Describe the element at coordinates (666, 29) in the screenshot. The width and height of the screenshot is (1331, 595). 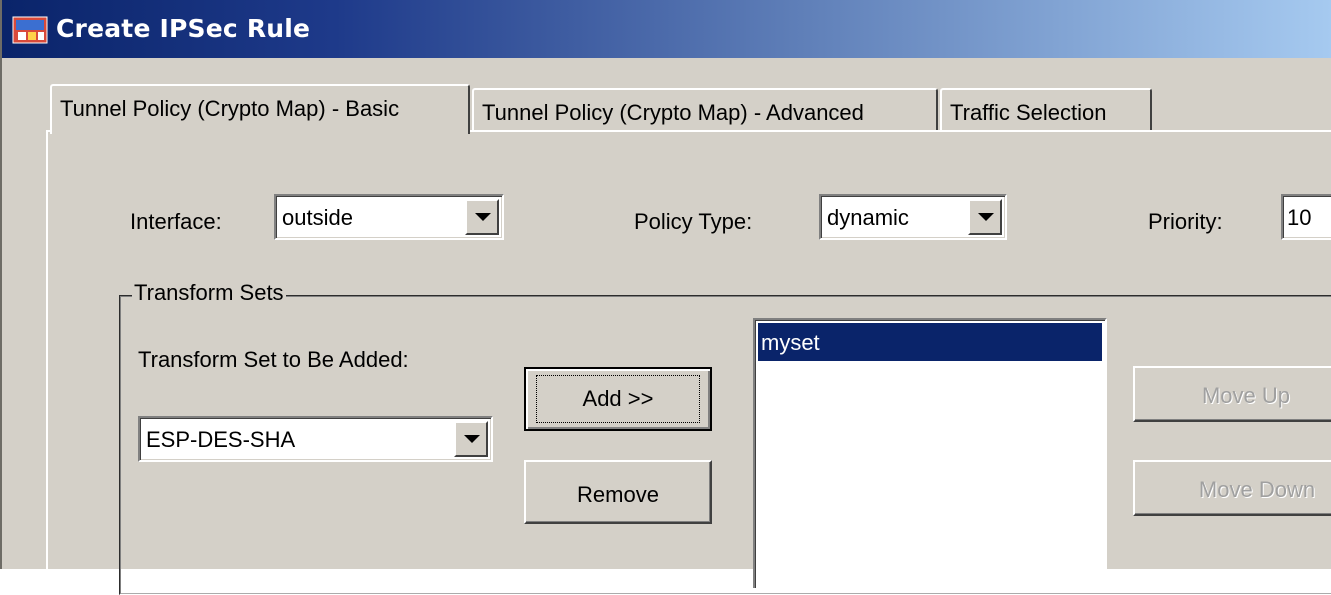
I see `title-bar: Create IPSec Rule` at that location.